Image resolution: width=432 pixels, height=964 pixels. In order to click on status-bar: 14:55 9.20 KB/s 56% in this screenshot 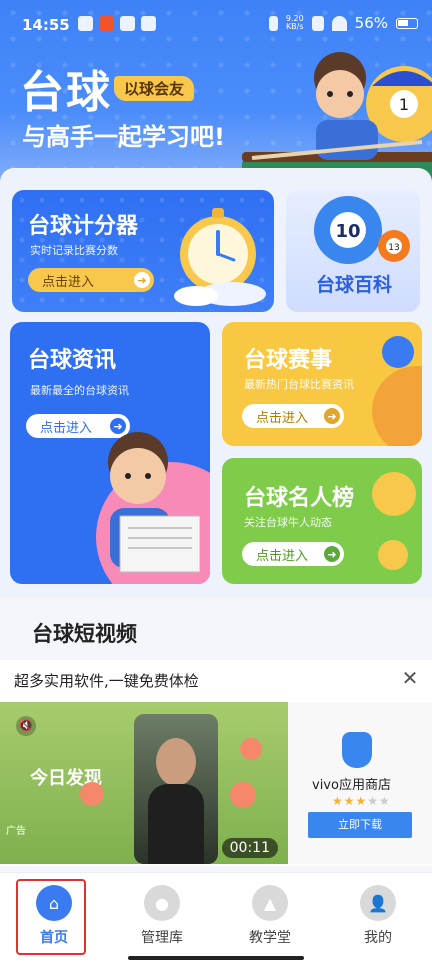, I will do `click(216, 25)`.